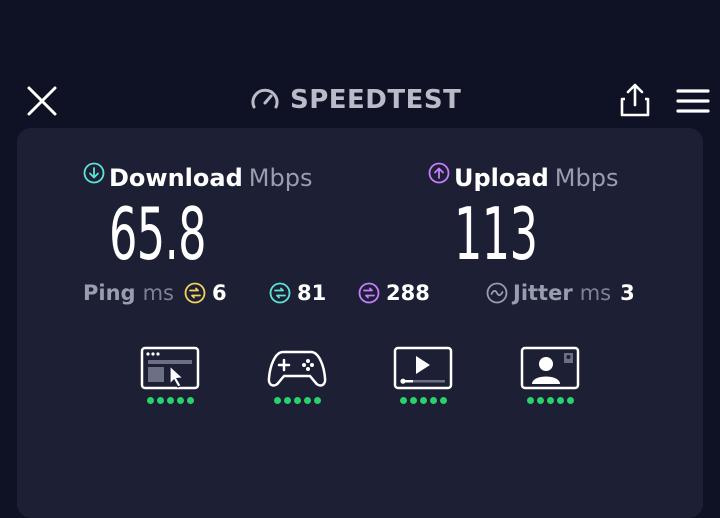 This screenshot has width=720, height=518. I want to click on jitter-unit: ms, so click(595, 293).